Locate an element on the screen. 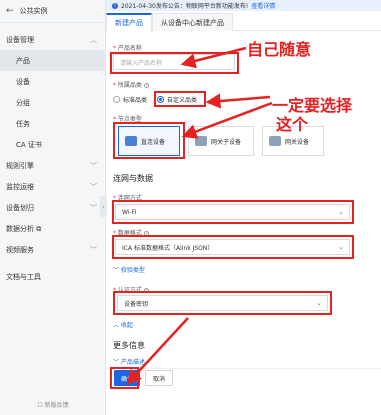  sidebar-collapse-handle: ‹ is located at coordinates (103, 207).